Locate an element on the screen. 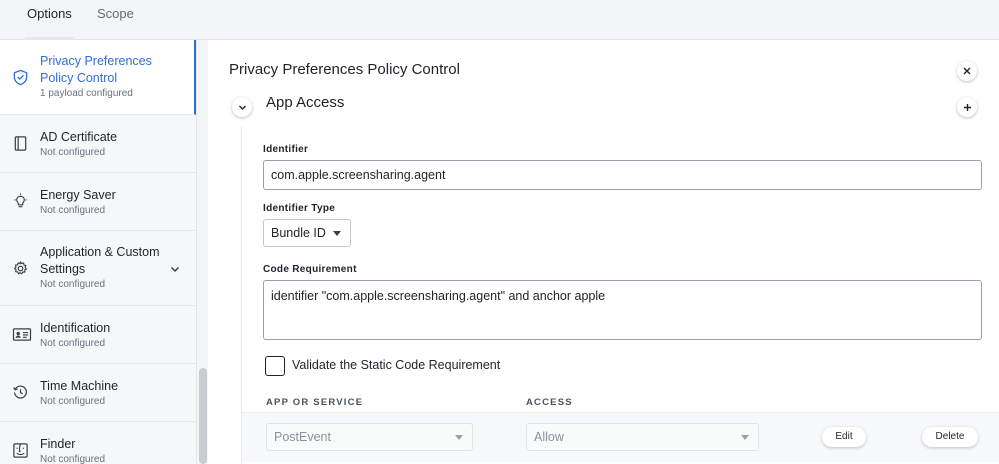 The image size is (999, 464). identifier-type-value: Bundle ID is located at coordinates (298, 233).